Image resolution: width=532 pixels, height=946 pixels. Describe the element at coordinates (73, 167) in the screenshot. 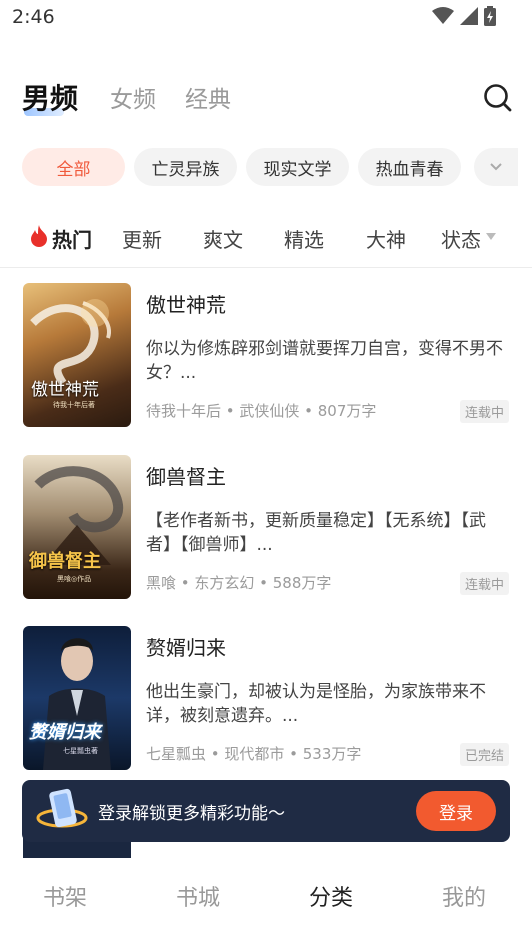

I see `chip-all: 全部` at that location.